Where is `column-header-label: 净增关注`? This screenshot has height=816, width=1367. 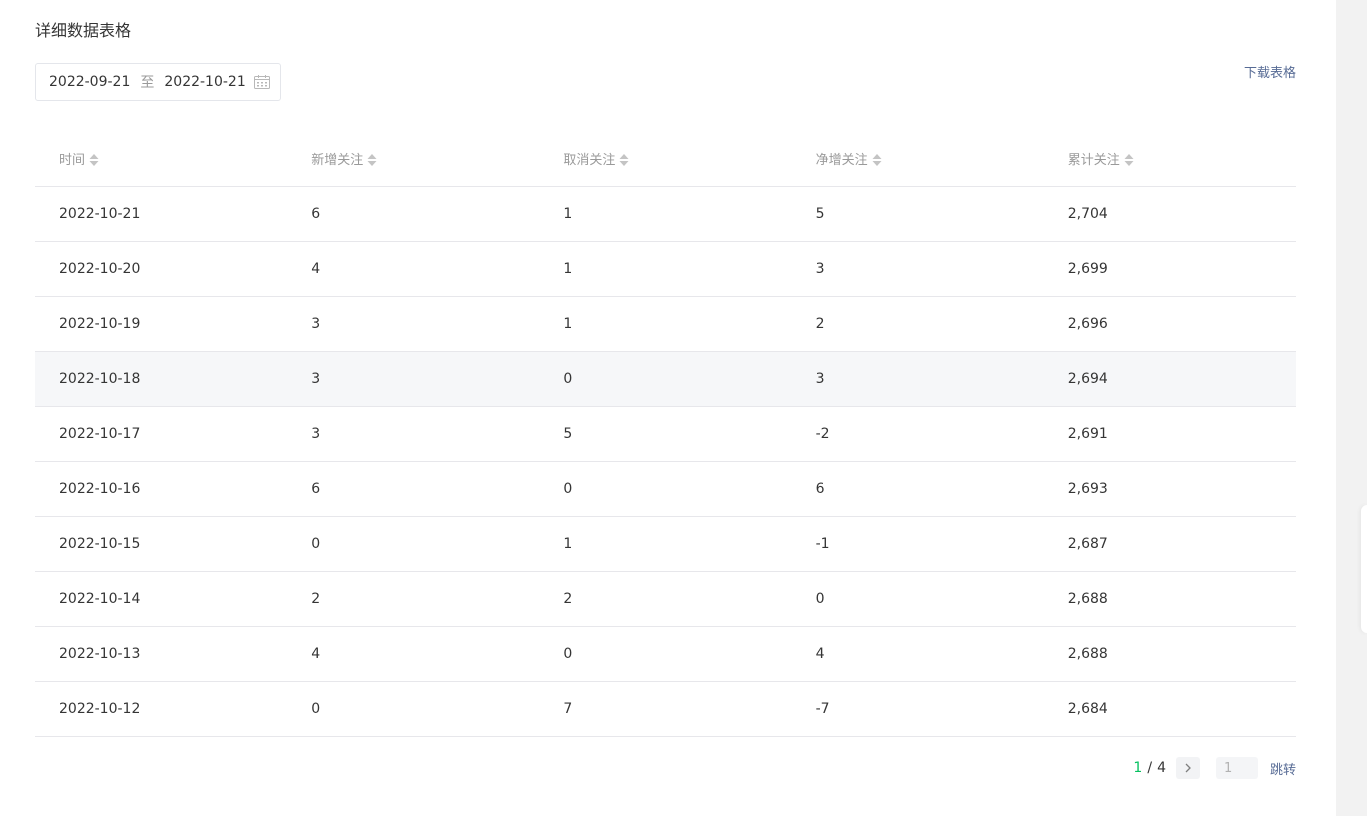 column-header-label: 净增关注 is located at coordinates (841, 160).